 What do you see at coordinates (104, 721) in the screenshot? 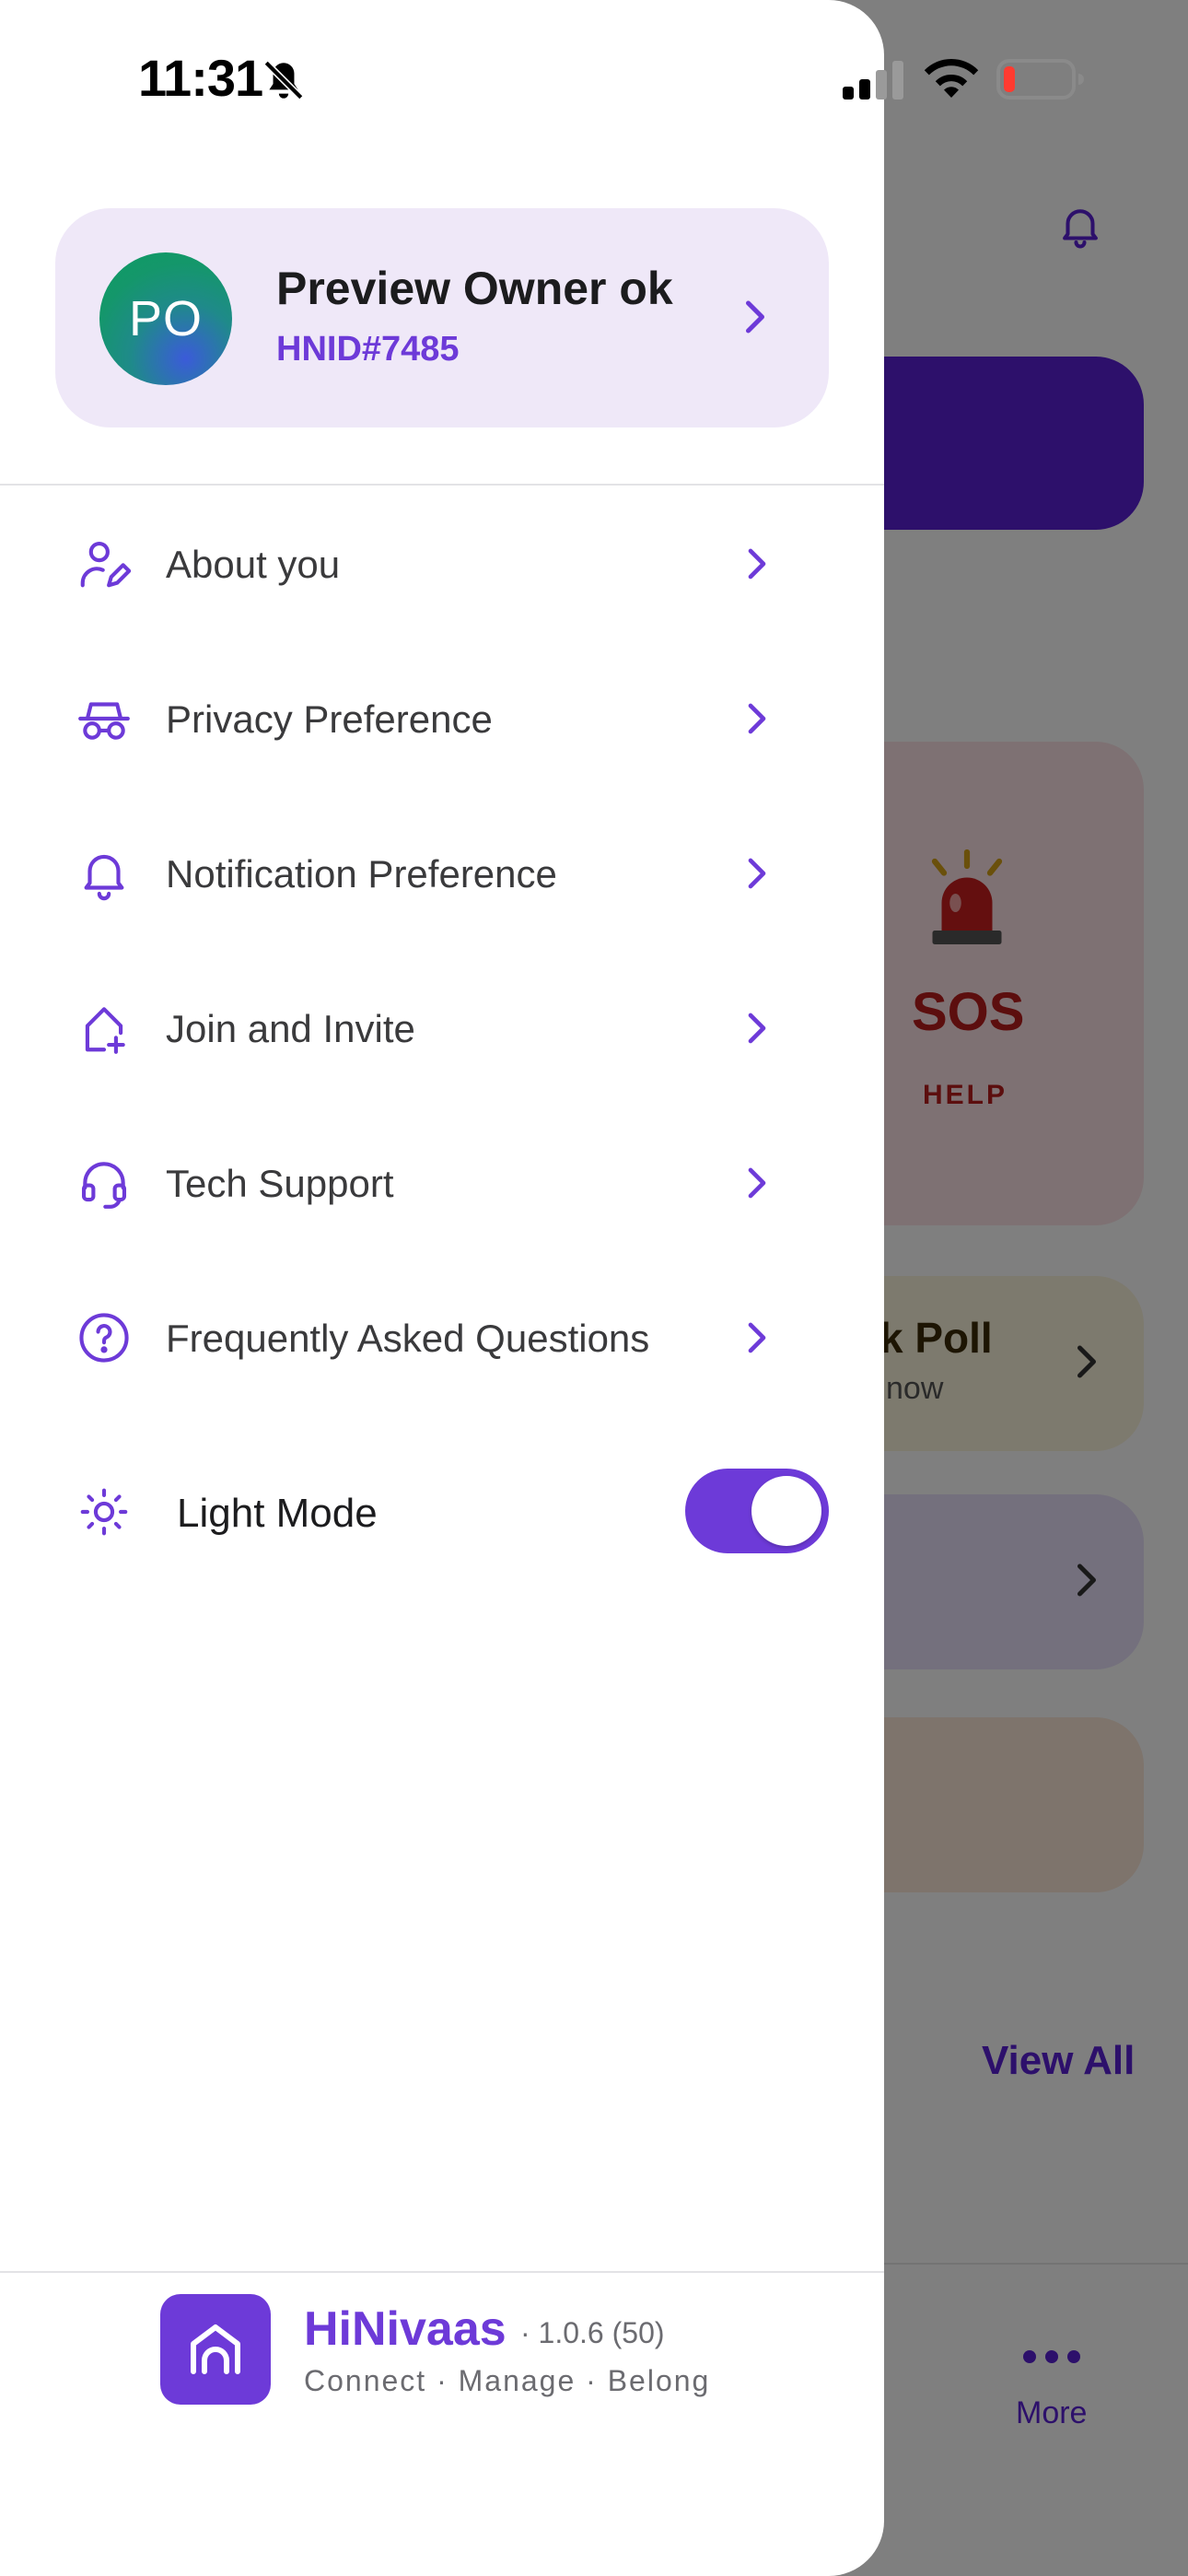
I see `incognito-icon` at bounding box center [104, 721].